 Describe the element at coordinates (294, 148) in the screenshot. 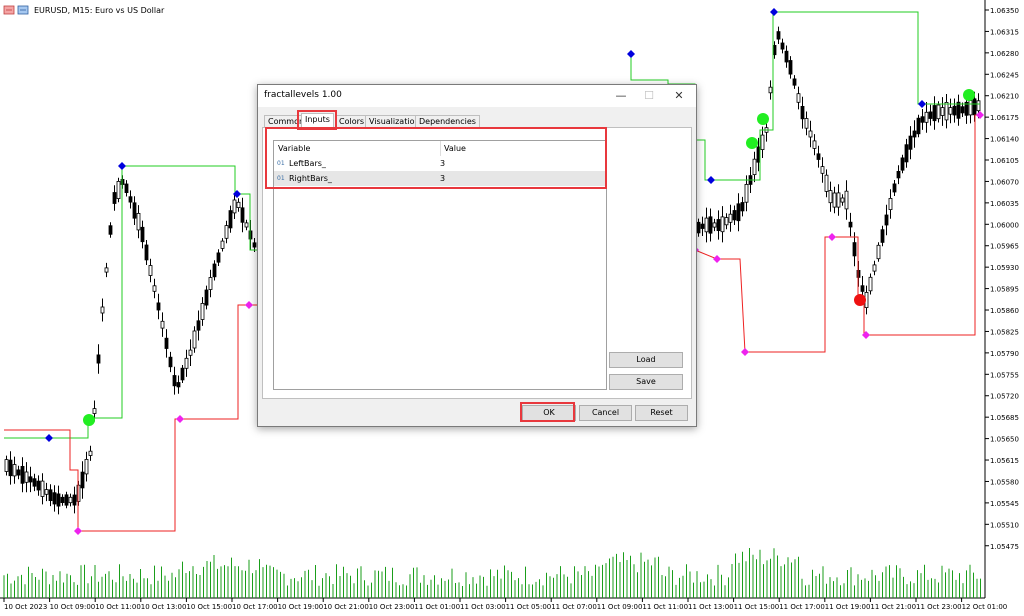

I see `column-header-variable: Variable` at that location.